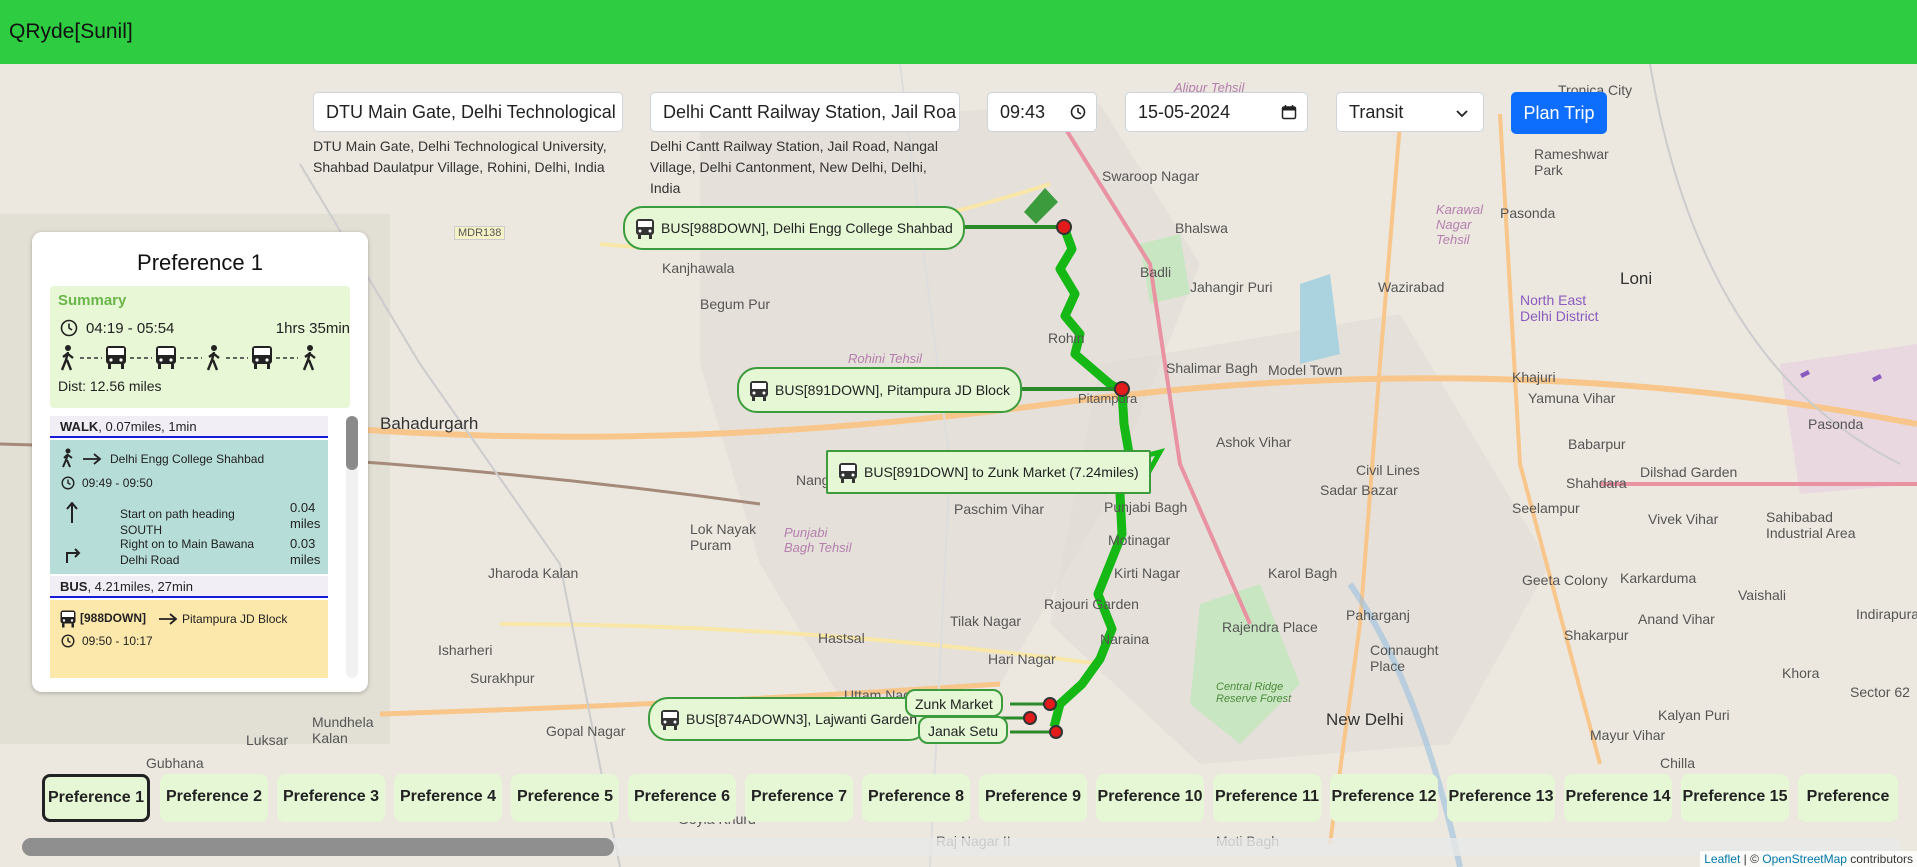 The height and width of the screenshot is (867, 1917). I want to click on map-label-naraina: Naraina, so click(1125, 639).